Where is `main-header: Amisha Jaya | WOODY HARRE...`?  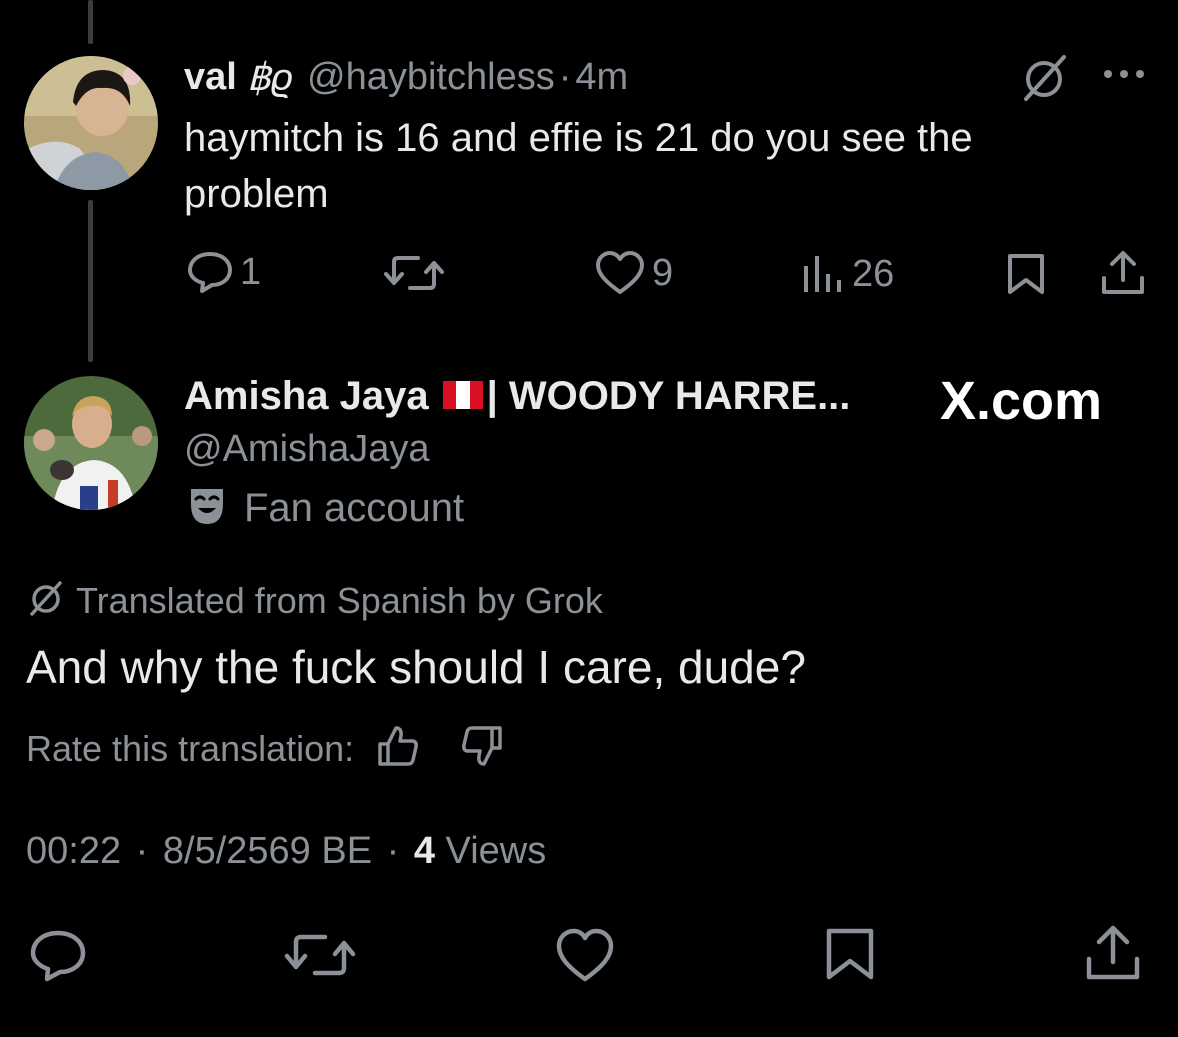
main-header: Amisha Jaya | WOODY HARRE... is located at coordinates (517, 396).